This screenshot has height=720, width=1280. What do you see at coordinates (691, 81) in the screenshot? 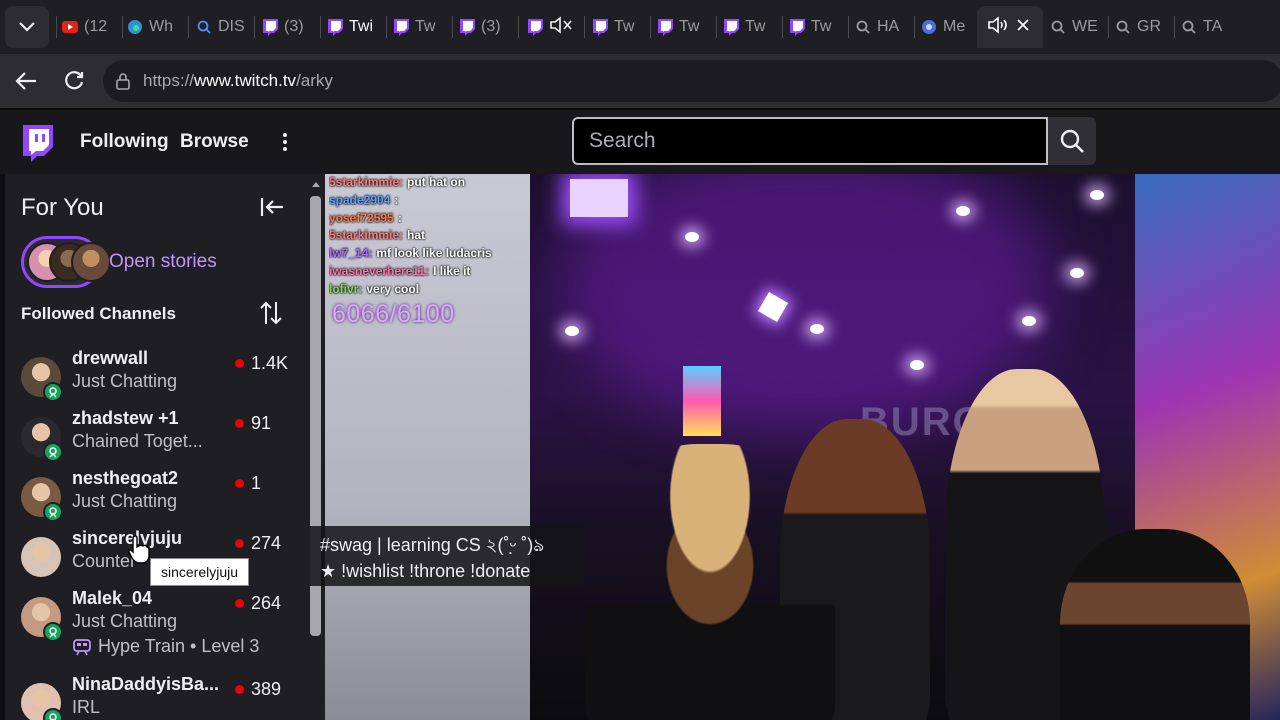
I see `address-bar: https://www.twitch.tv/arky` at bounding box center [691, 81].